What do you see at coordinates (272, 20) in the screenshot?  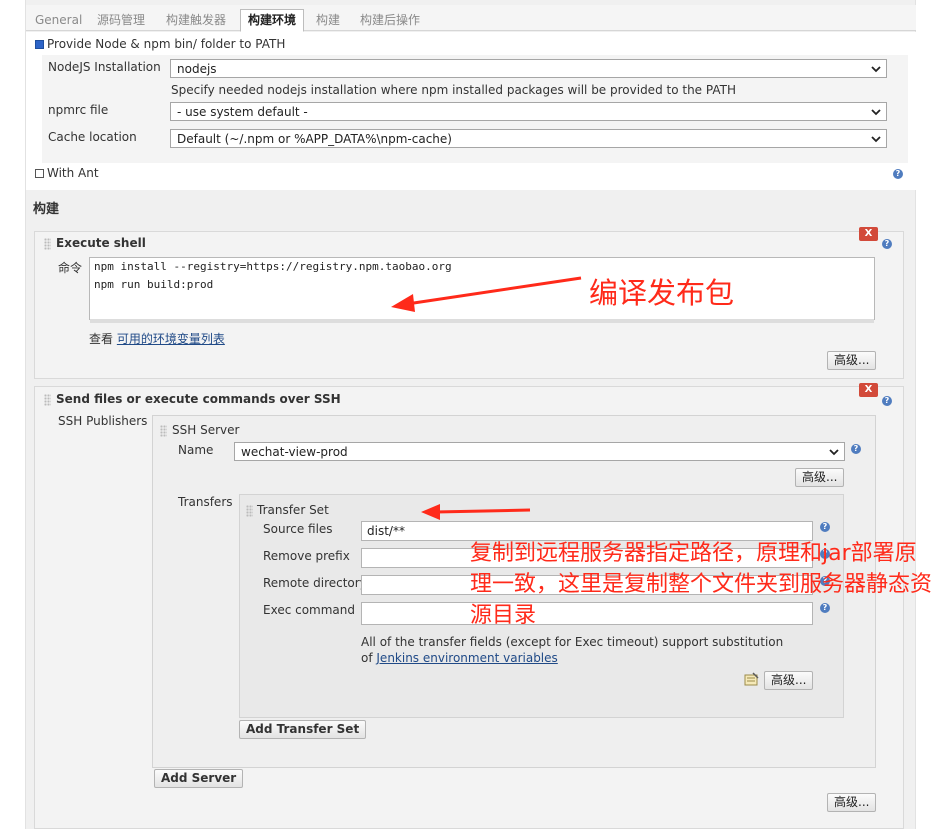 I see `tab-build-environment: 构建环境` at bounding box center [272, 20].